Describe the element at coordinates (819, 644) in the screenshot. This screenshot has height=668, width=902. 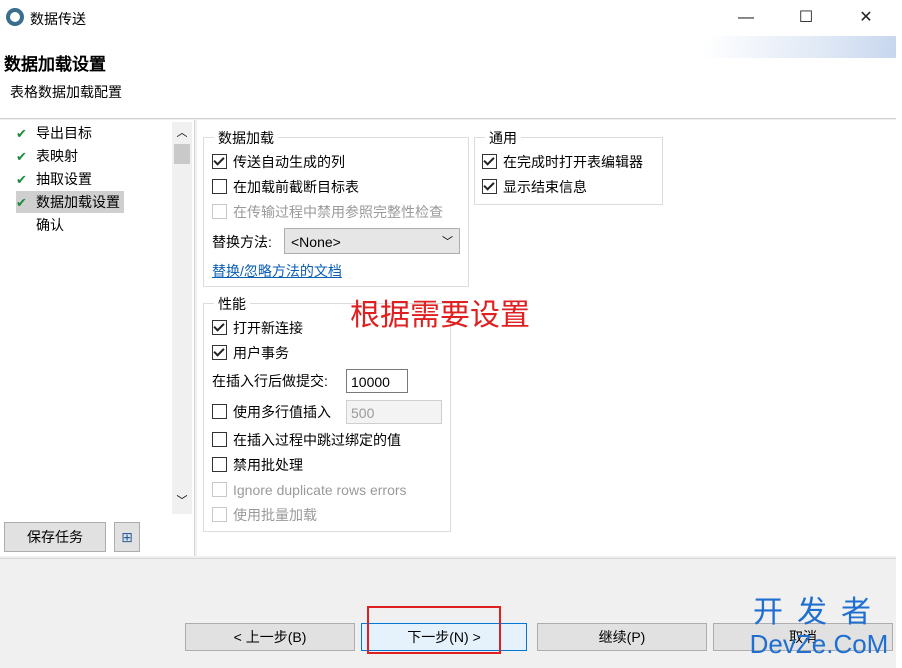
I see `watermark-line2: DevZe.CoM` at that location.